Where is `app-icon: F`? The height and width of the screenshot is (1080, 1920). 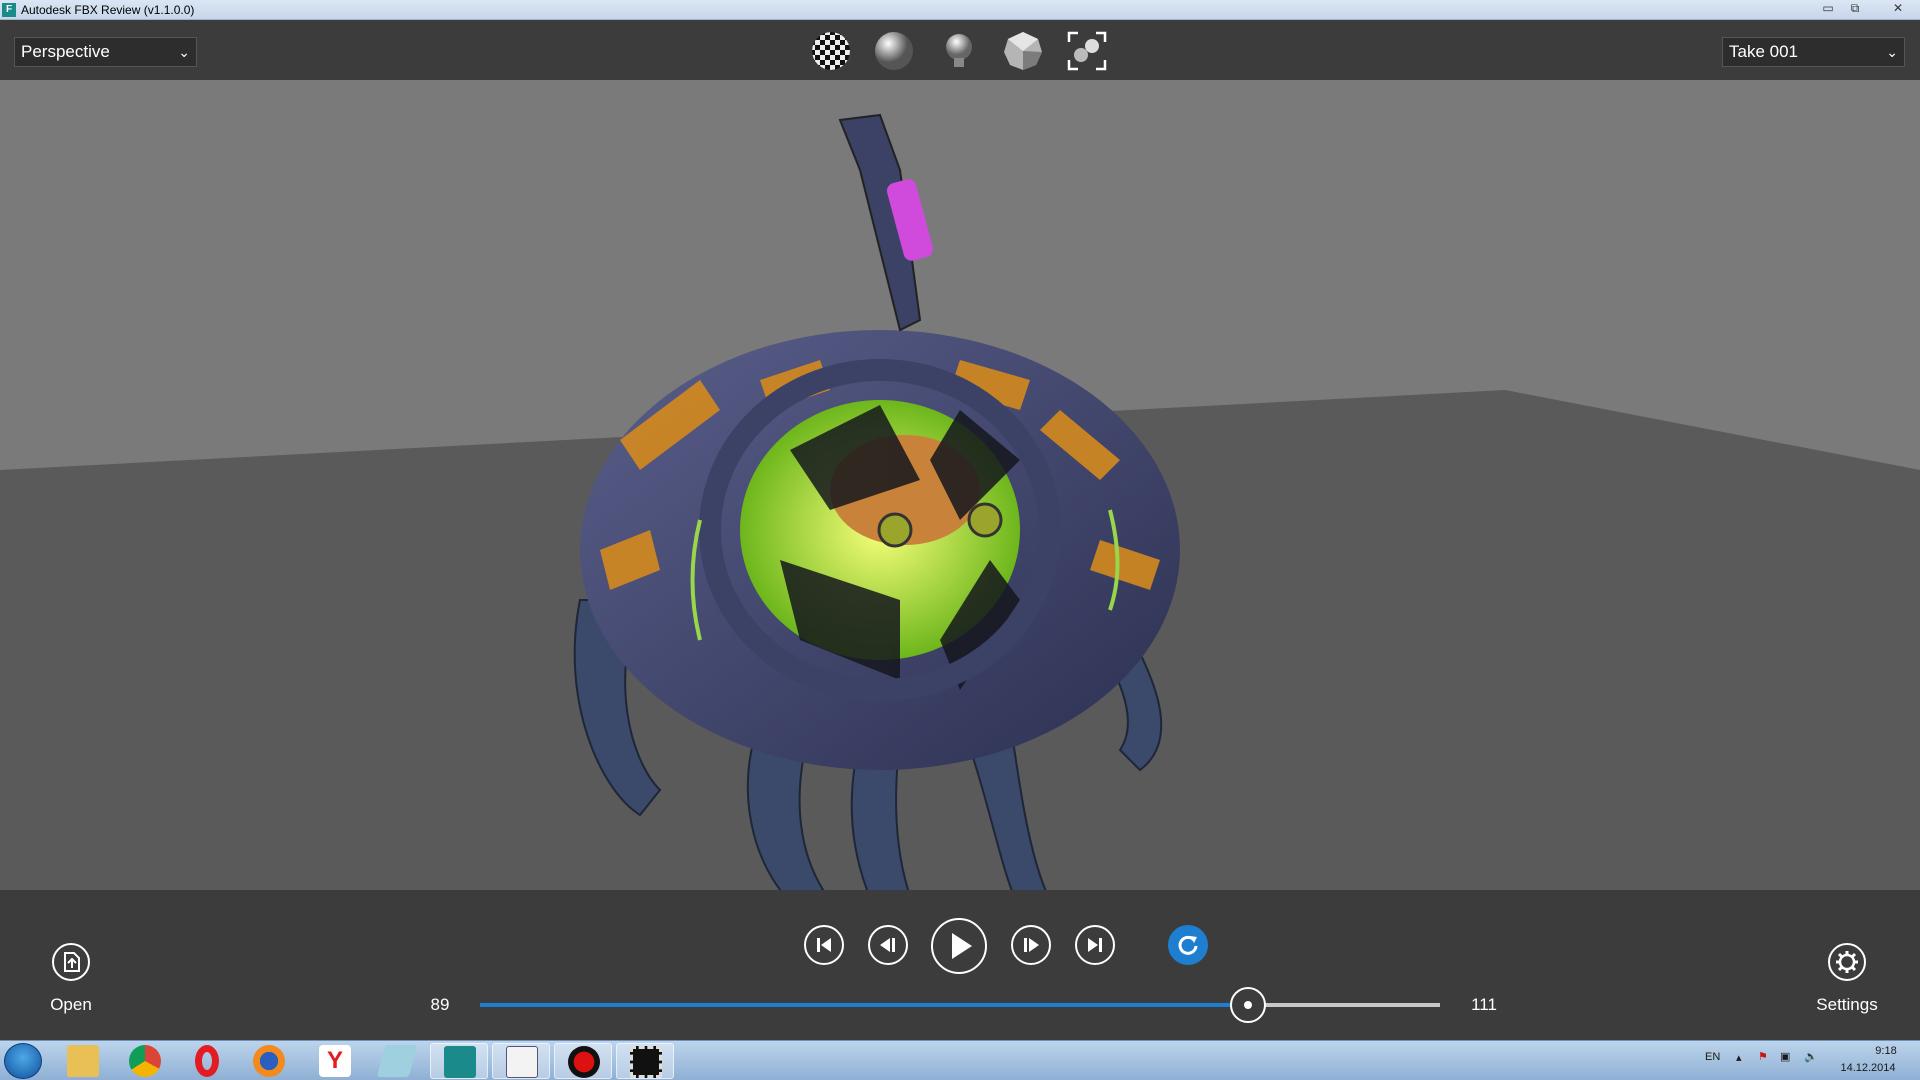
app-icon: F is located at coordinates (9, 10).